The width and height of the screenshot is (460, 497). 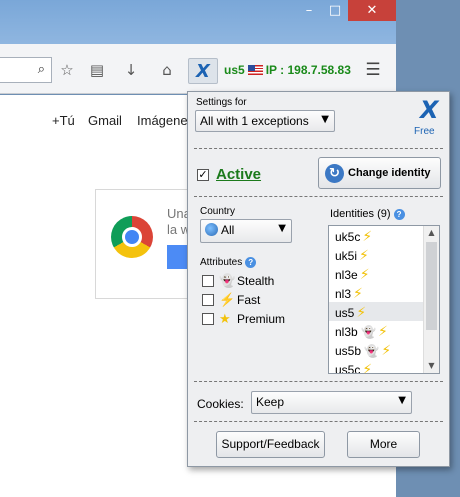 I want to click on close-button: ✕, so click(x=372, y=10).